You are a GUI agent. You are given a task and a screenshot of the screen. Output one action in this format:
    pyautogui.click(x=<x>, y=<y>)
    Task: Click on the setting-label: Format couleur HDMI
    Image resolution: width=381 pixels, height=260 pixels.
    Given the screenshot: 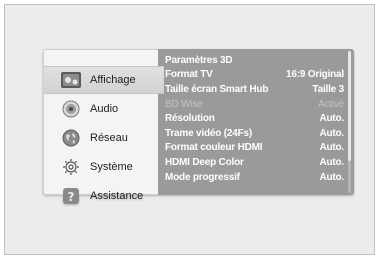 What is the action you would take?
    pyautogui.click(x=214, y=148)
    